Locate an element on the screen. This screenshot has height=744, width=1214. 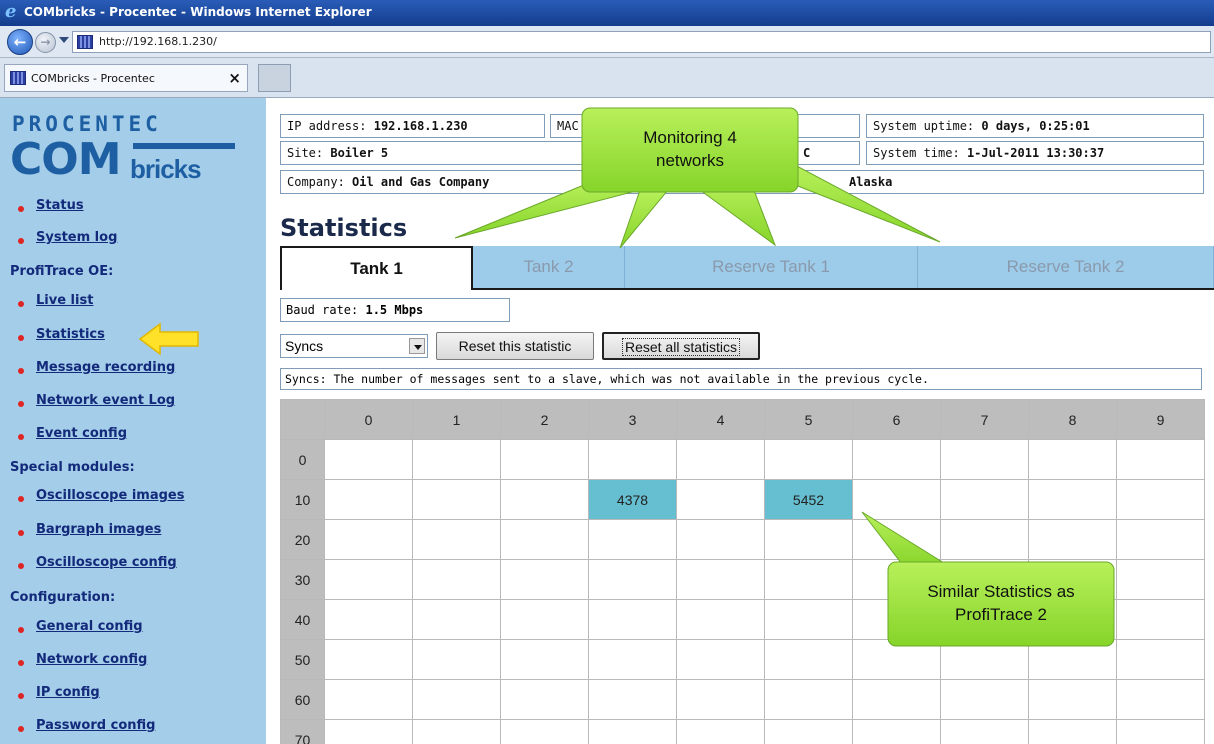
back-button: ← is located at coordinates (20, 42).